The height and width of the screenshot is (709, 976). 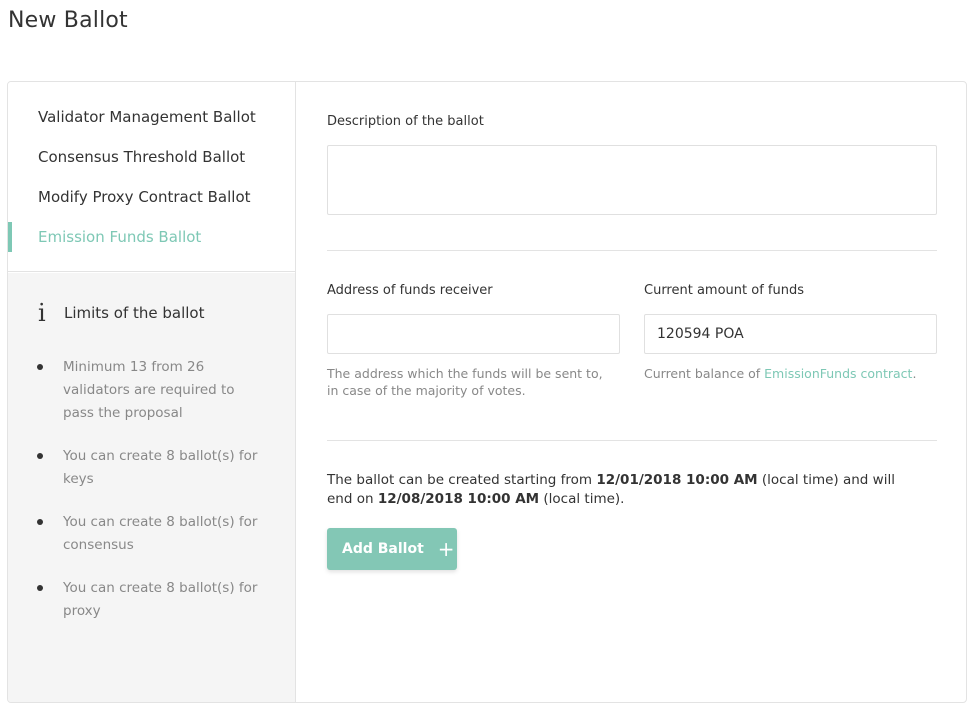 What do you see at coordinates (134, 313) in the screenshot?
I see `limits-title: Limits of the ballot` at bounding box center [134, 313].